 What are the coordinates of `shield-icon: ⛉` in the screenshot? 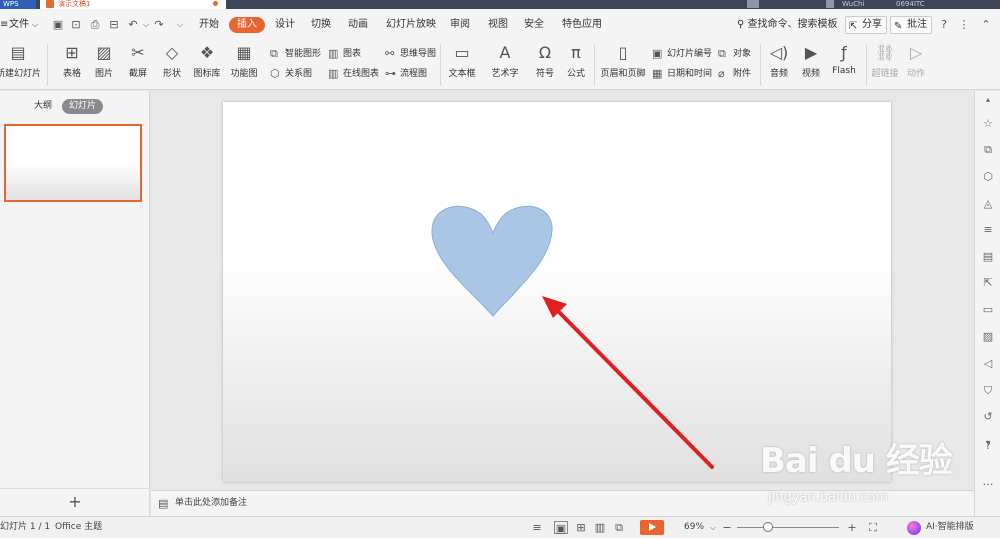 It's located at (988, 391).